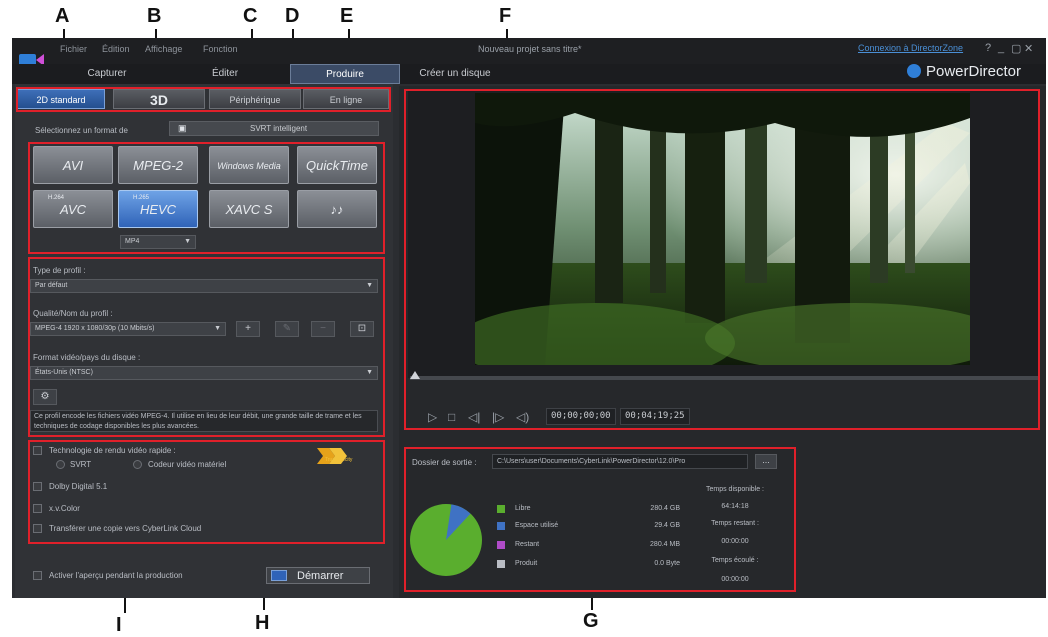 This screenshot has width=1048, height=637. What do you see at coordinates (262, 623) in the screenshot?
I see `callout-h: H` at bounding box center [262, 623].